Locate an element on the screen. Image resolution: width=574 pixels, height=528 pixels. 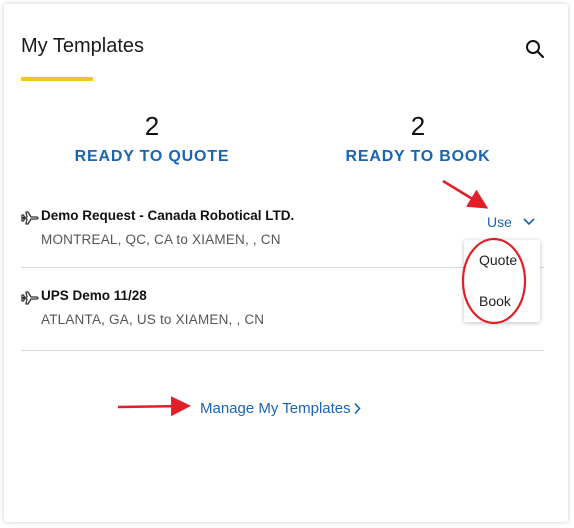
template-route: MONTREAL, QC, CA to XIAMEN, , CN is located at coordinates (161, 239).